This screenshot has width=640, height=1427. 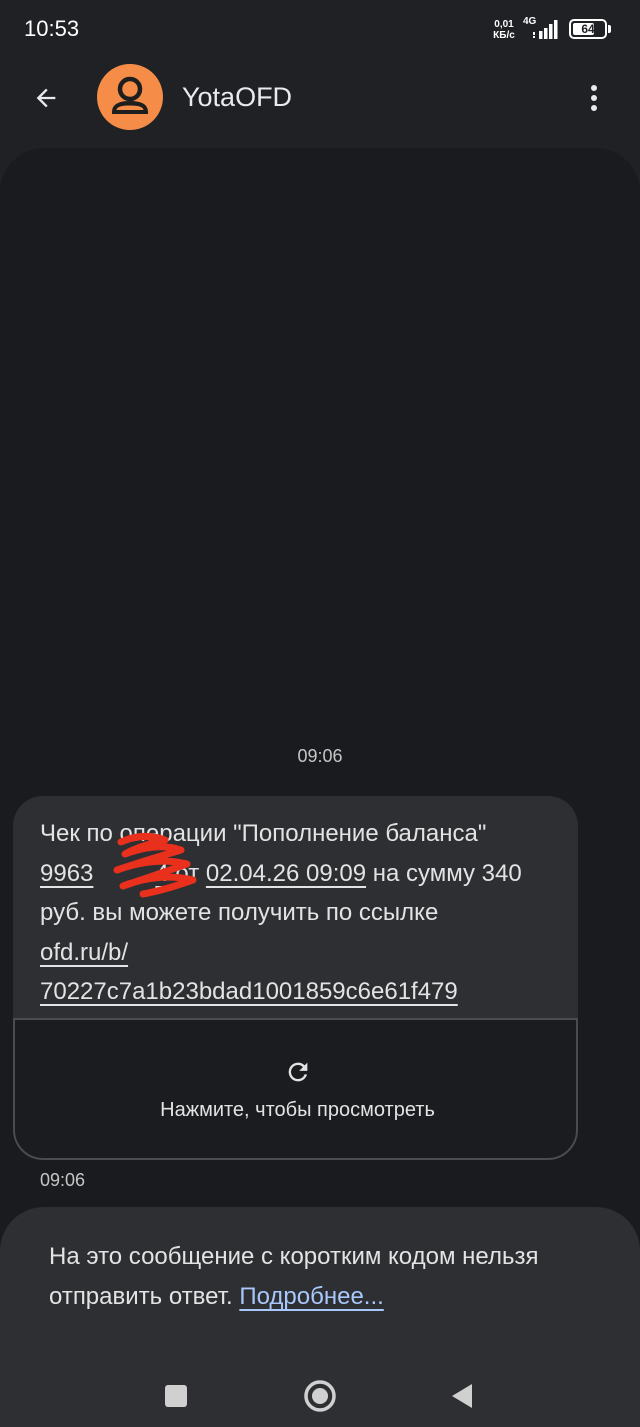 What do you see at coordinates (187, 873) in the screenshot?
I see `message-text-from: от` at bounding box center [187, 873].